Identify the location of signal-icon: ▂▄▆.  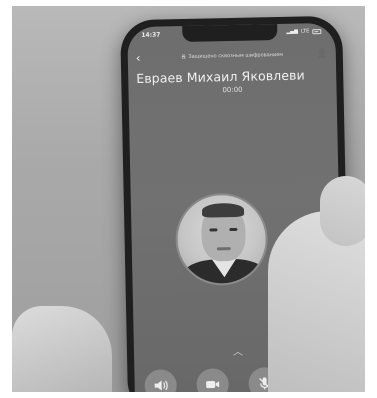
(292, 31).